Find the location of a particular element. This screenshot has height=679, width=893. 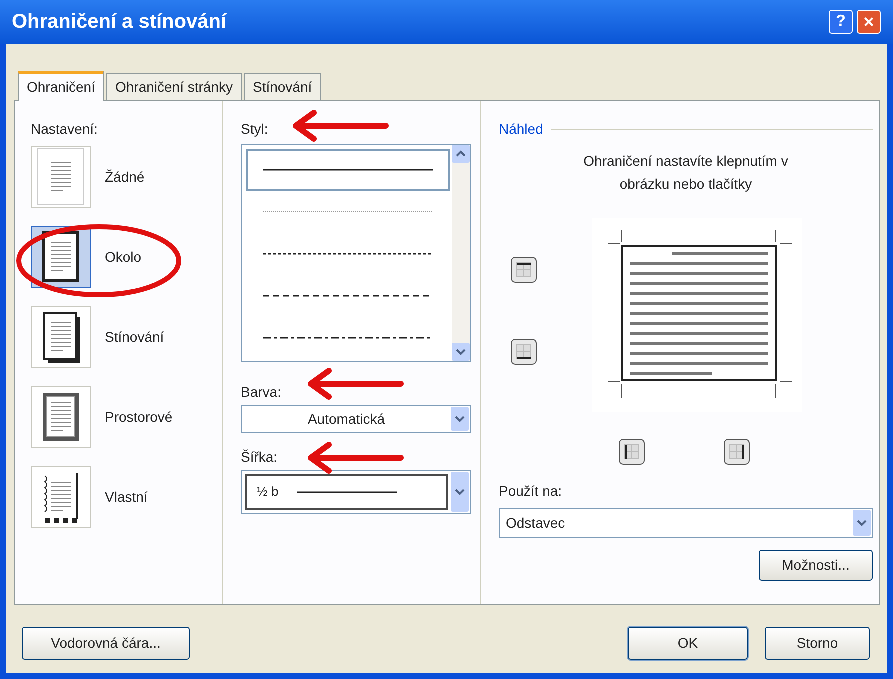

border-top-button is located at coordinates (524, 270).